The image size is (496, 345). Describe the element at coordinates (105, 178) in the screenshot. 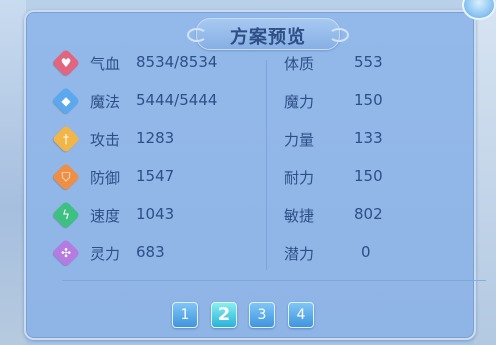

I see `stat-label: 防御` at that location.